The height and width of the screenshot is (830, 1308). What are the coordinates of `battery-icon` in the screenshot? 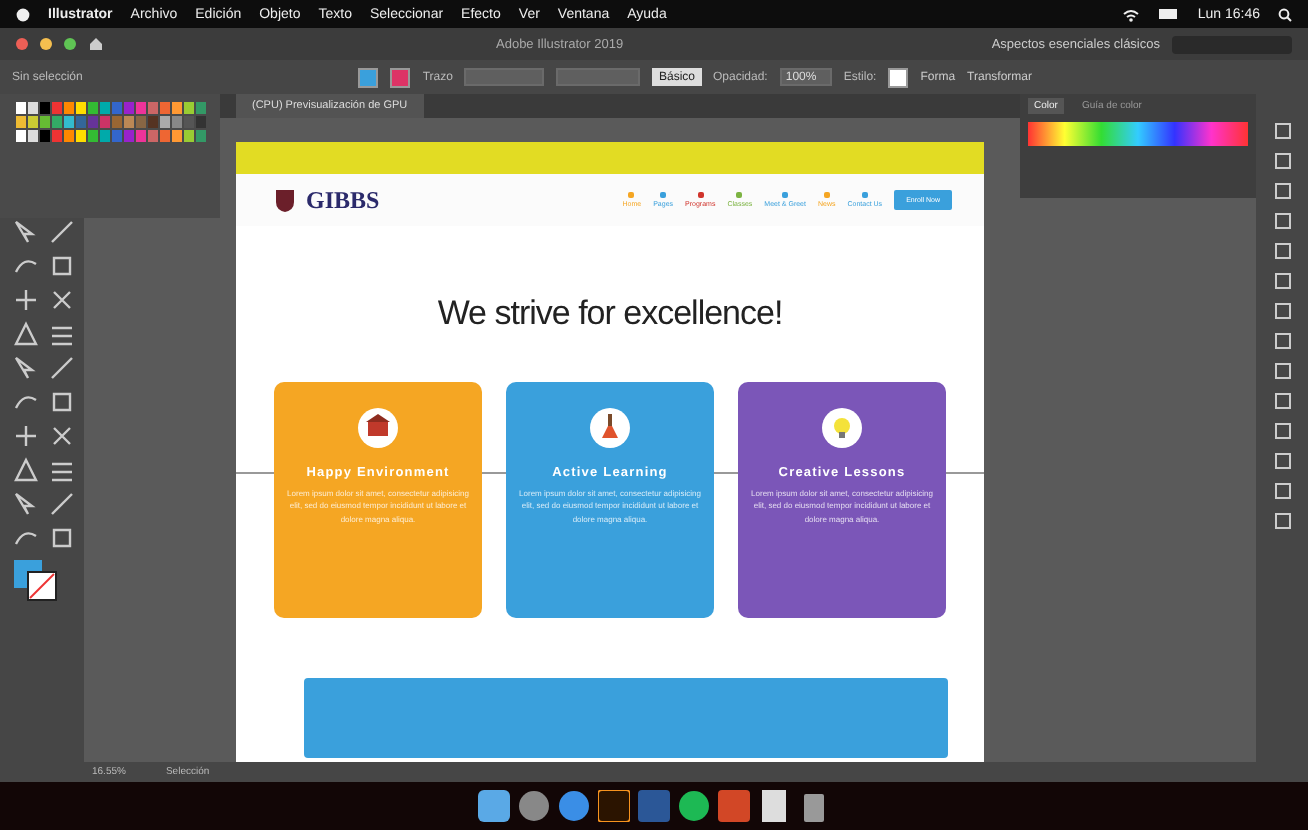 It's located at (1168, 14).